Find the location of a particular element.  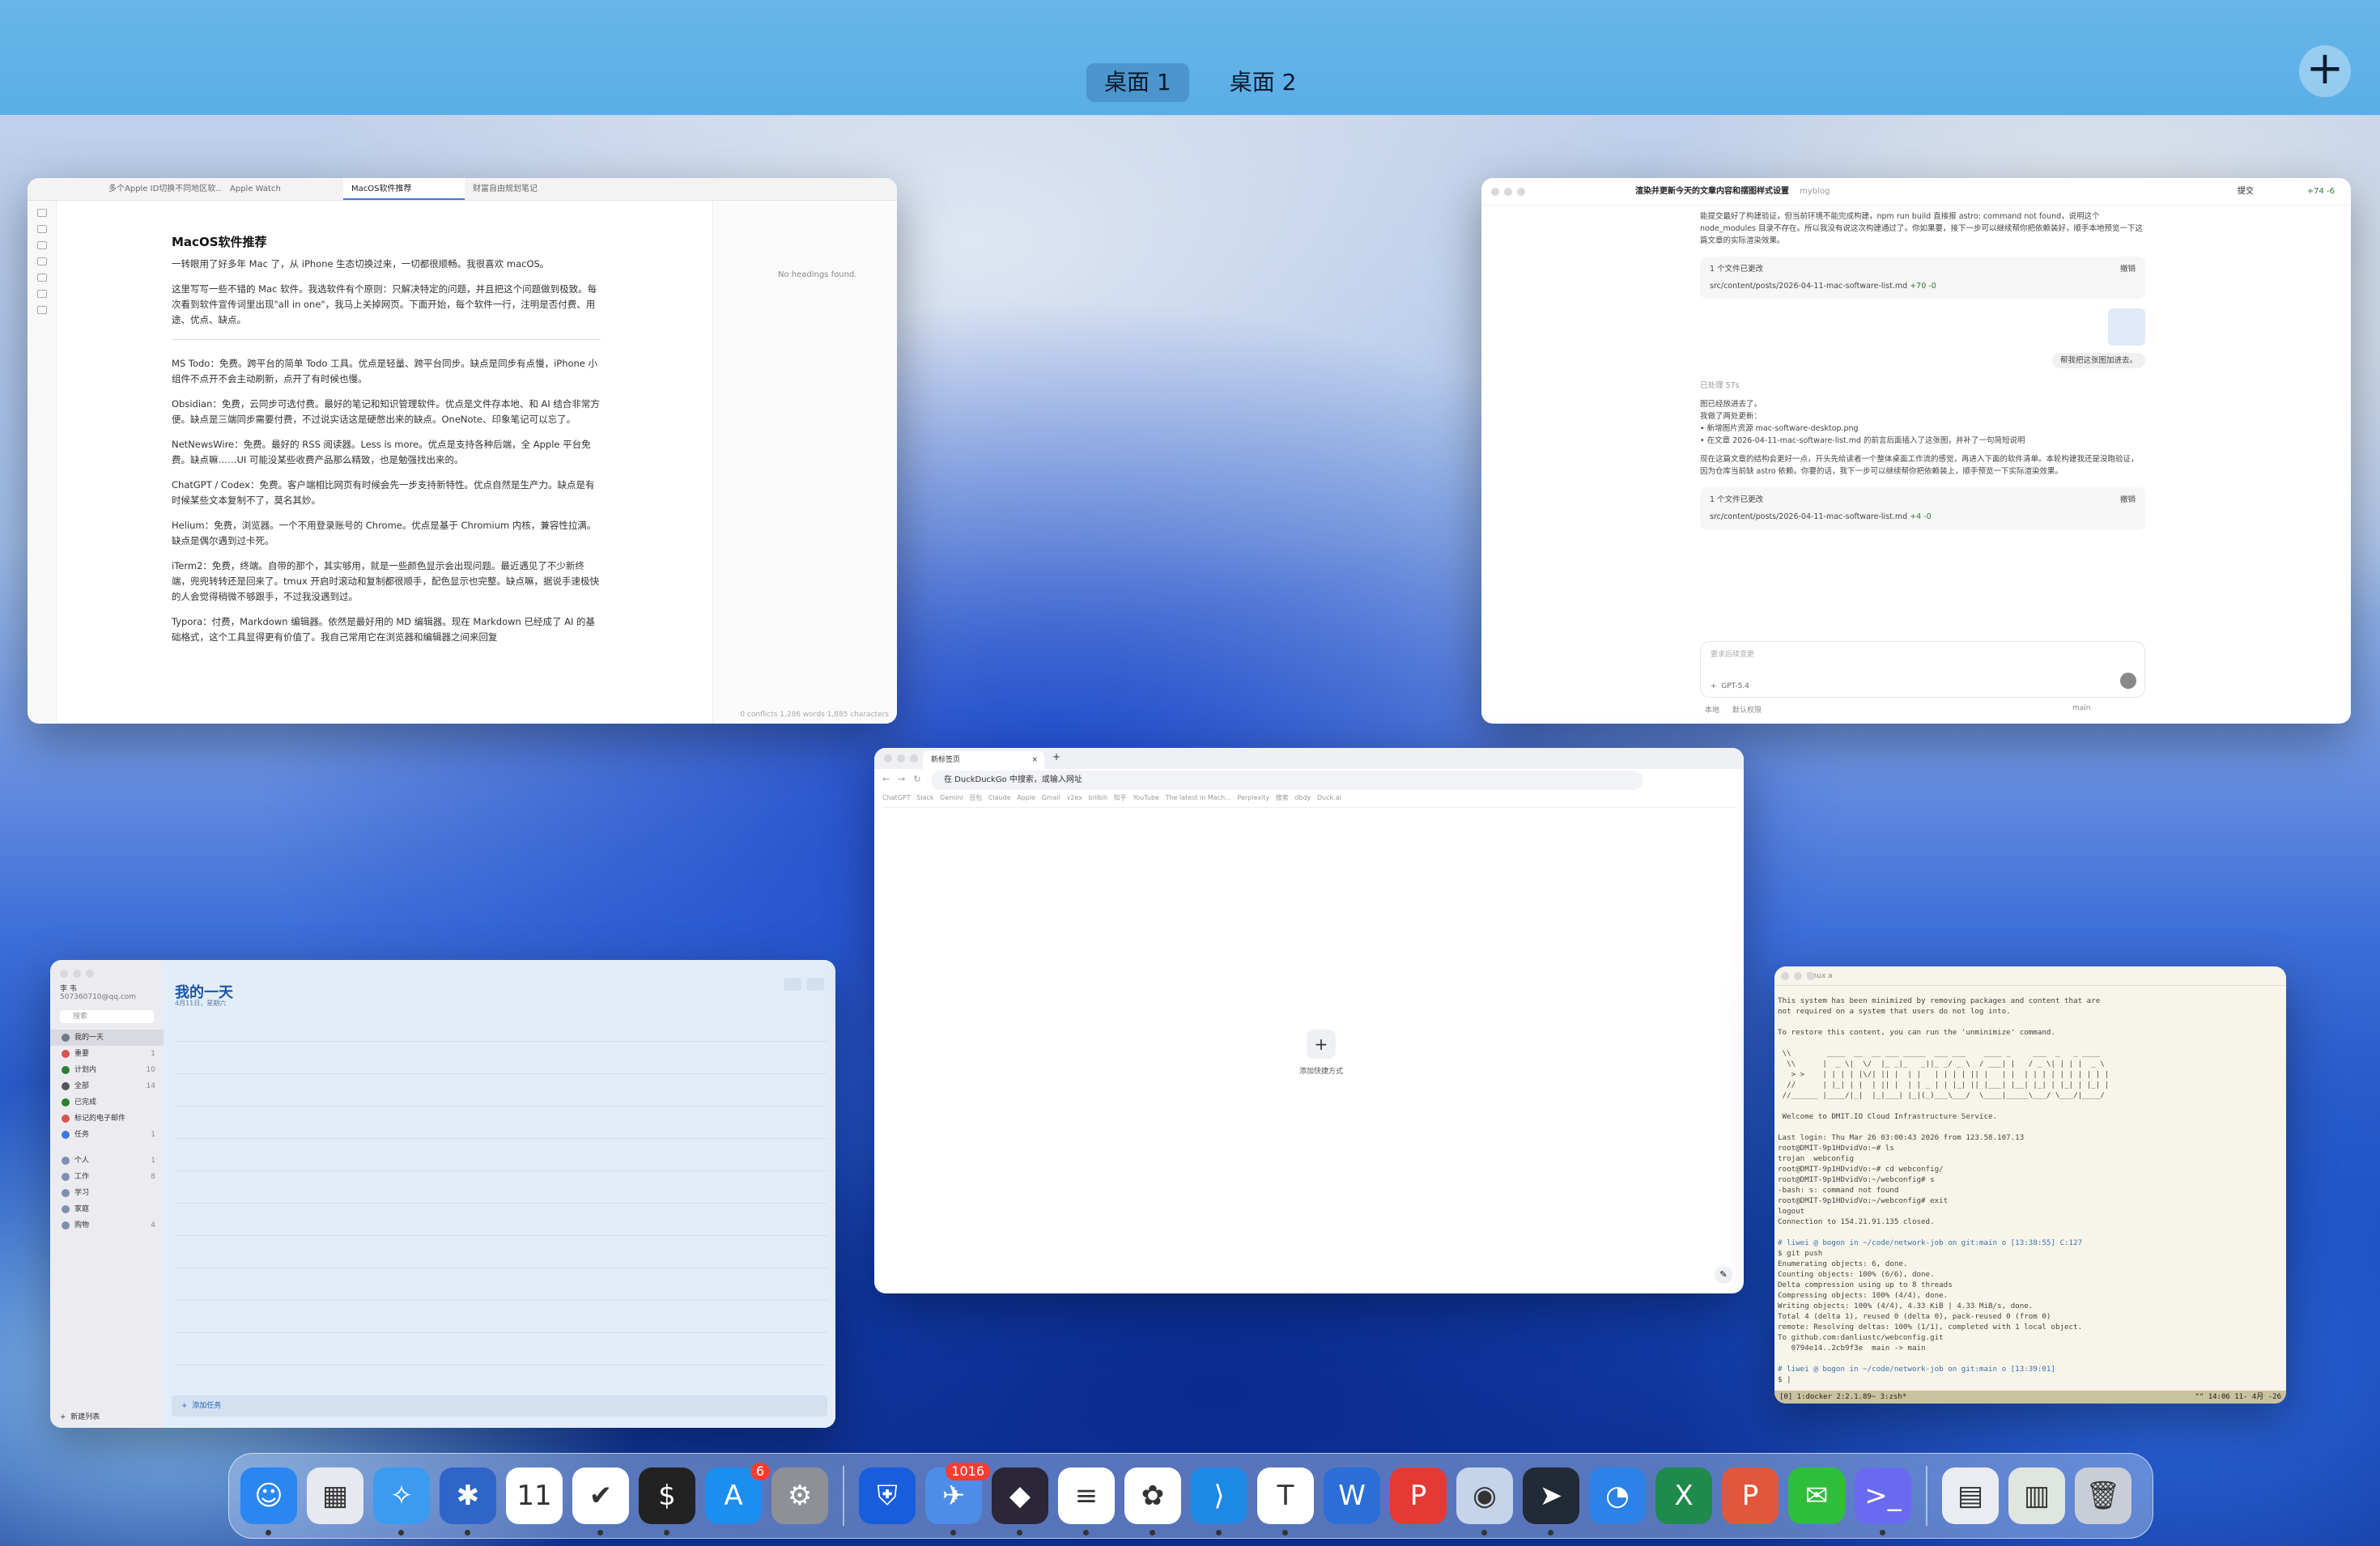

more-icon is located at coordinates (815, 984).